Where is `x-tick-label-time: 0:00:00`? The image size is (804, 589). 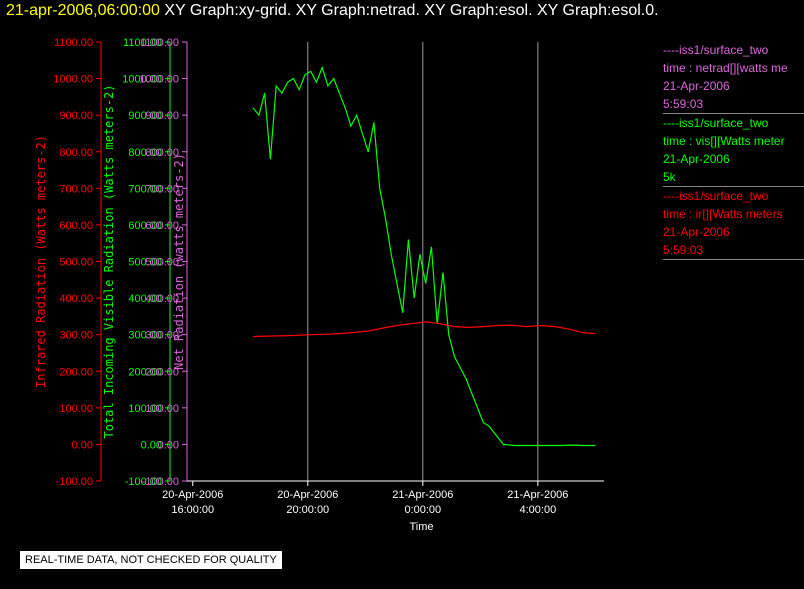
x-tick-label-time: 0:00:00 is located at coordinates (422, 510).